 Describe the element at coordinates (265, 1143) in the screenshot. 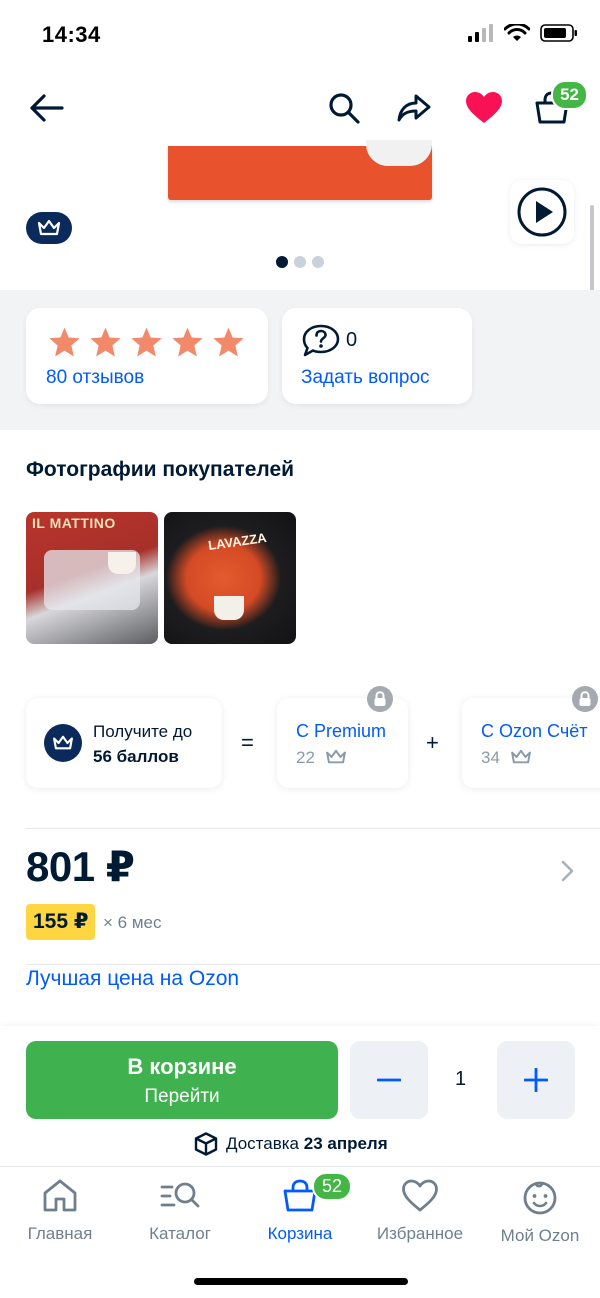

I see `delivery-label: Доставка` at that location.